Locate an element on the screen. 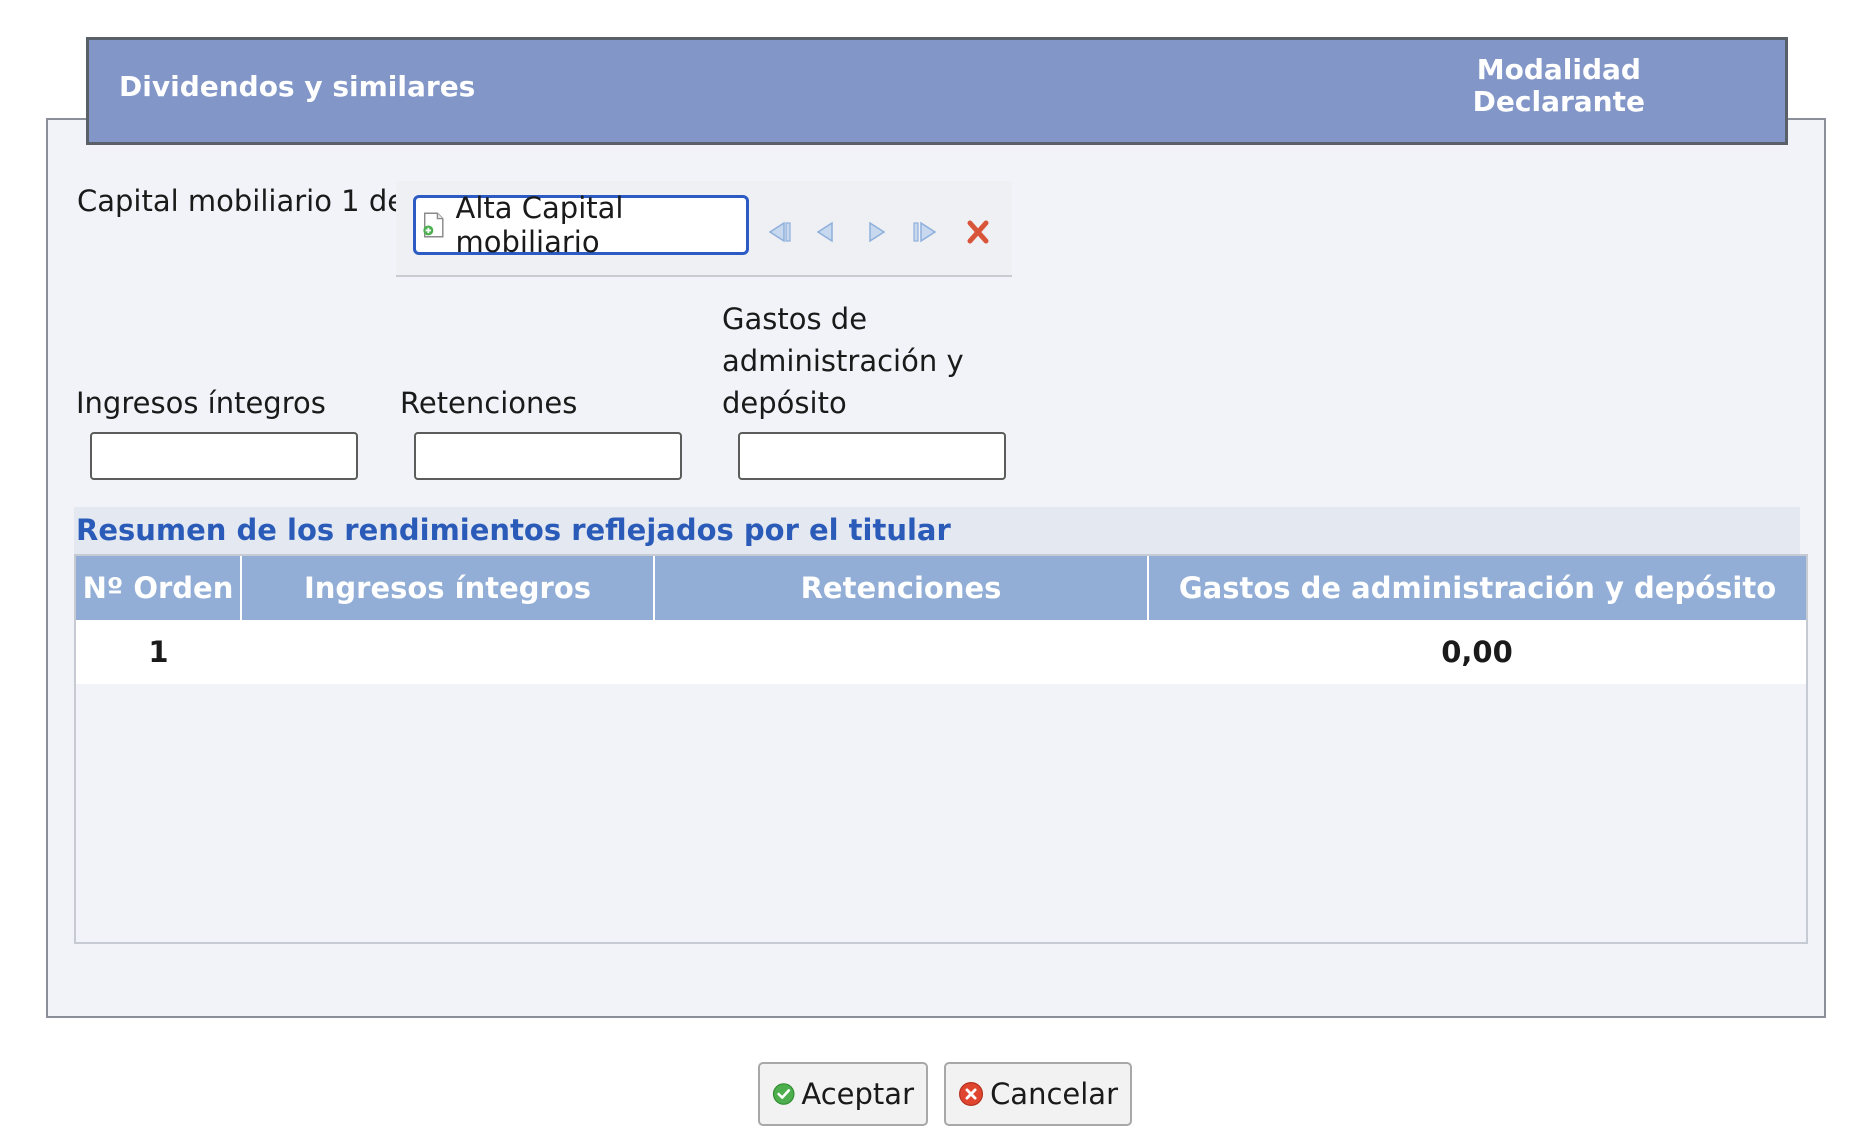 This screenshot has height=1146, width=1874. accept-button: Aceptar is located at coordinates (843, 1094).